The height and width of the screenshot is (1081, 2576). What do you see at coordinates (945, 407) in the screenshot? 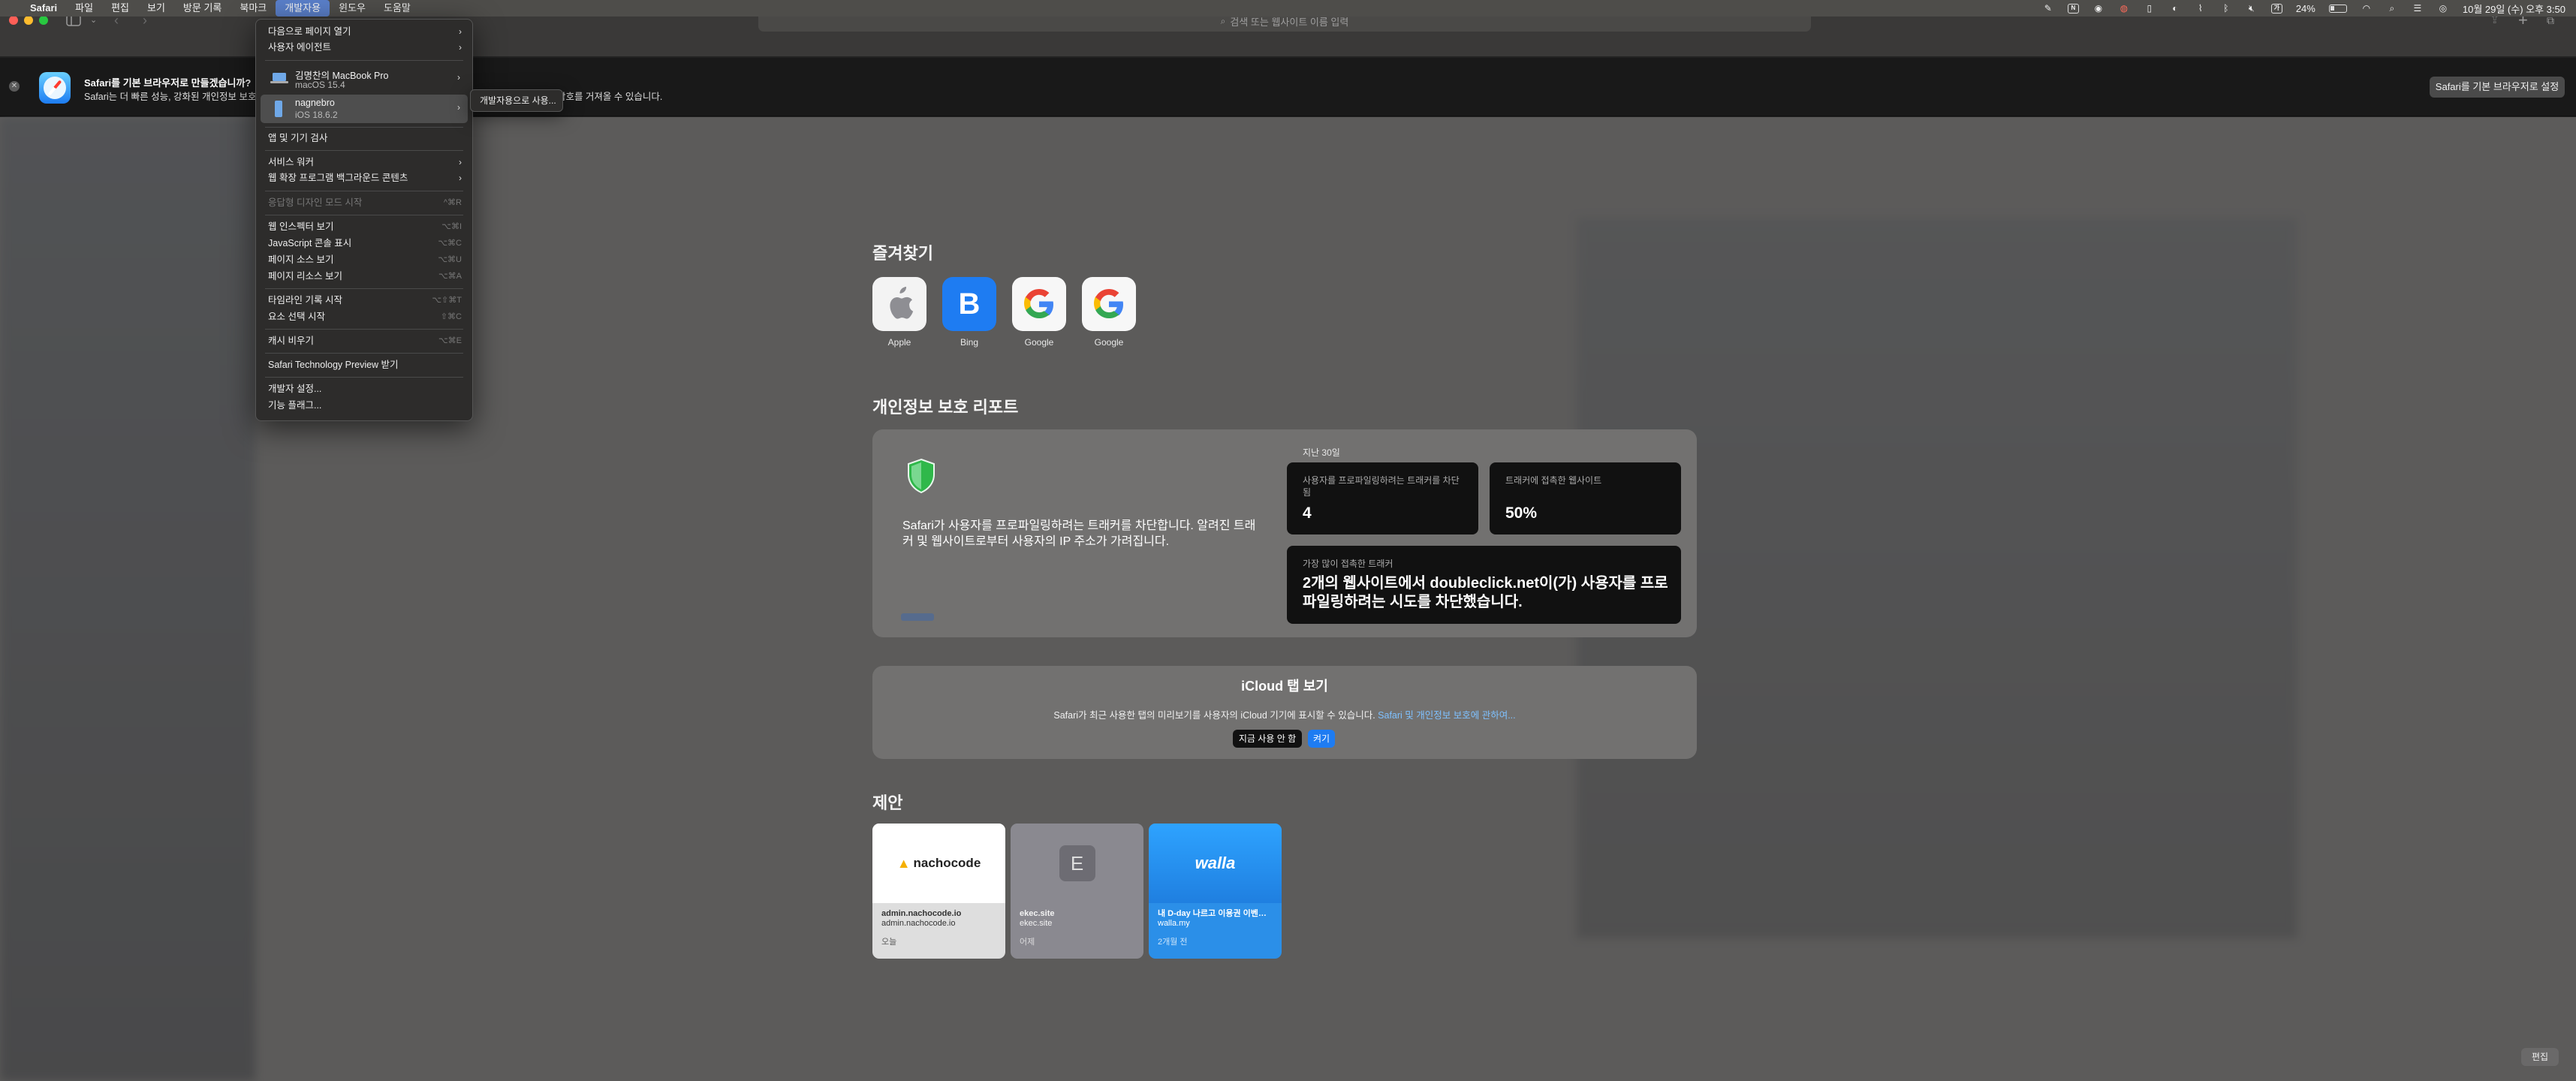
I see `privacy-report-title: 개인정보 보호 리포트` at bounding box center [945, 407].